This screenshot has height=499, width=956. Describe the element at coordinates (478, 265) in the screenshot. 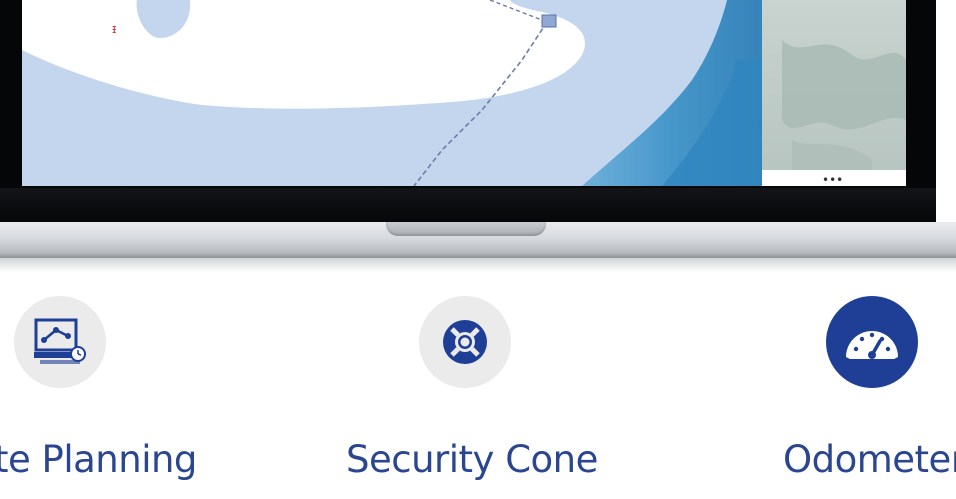

I see `laptop-shadow` at that location.